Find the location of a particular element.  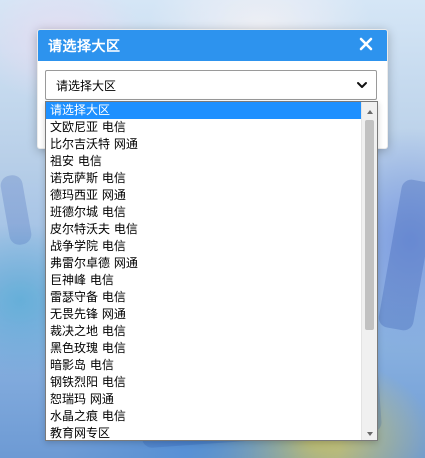

scroll-up-button is located at coordinates (369, 111).